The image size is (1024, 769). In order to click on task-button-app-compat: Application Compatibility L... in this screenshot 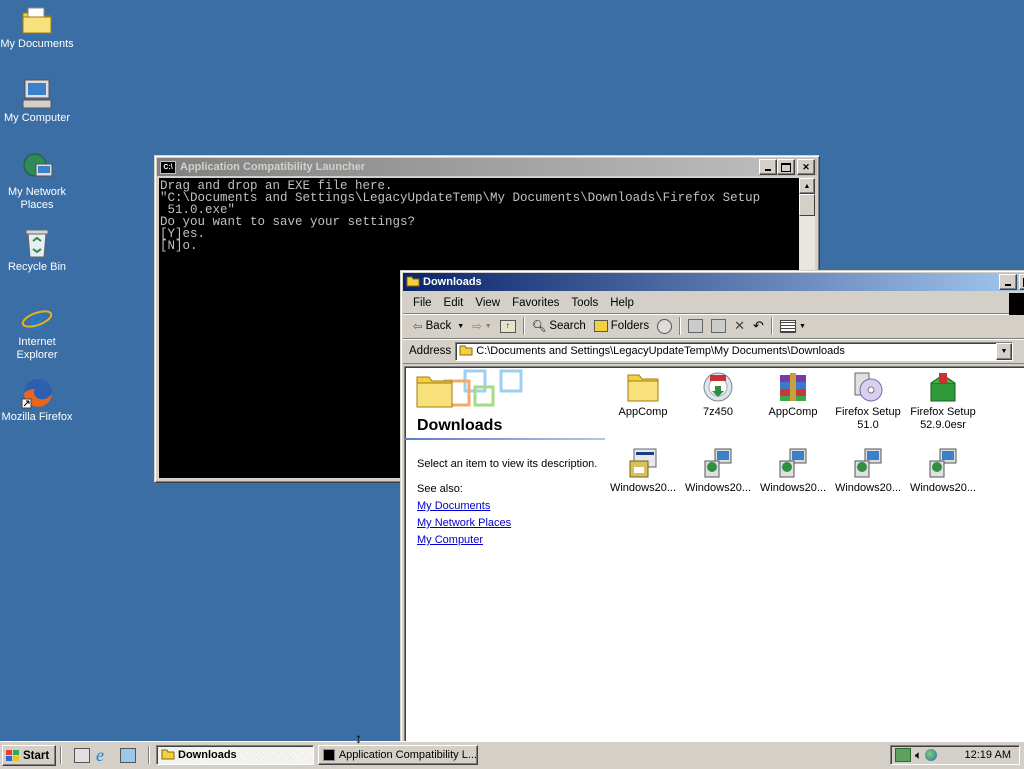, I will do `click(398, 755)`.